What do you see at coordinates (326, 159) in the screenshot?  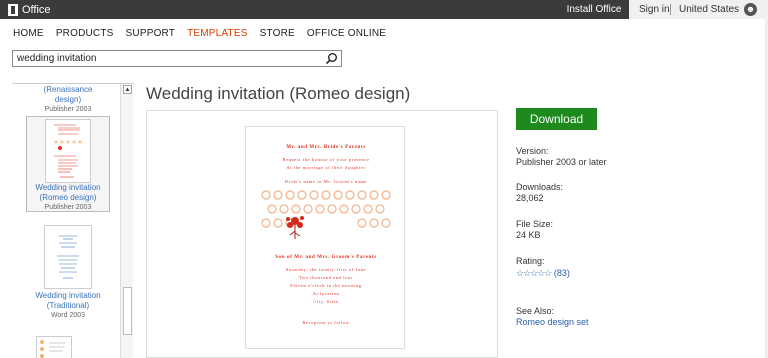 I see `invitation-line: Request the honour of your presence` at bounding box center [326, 159].